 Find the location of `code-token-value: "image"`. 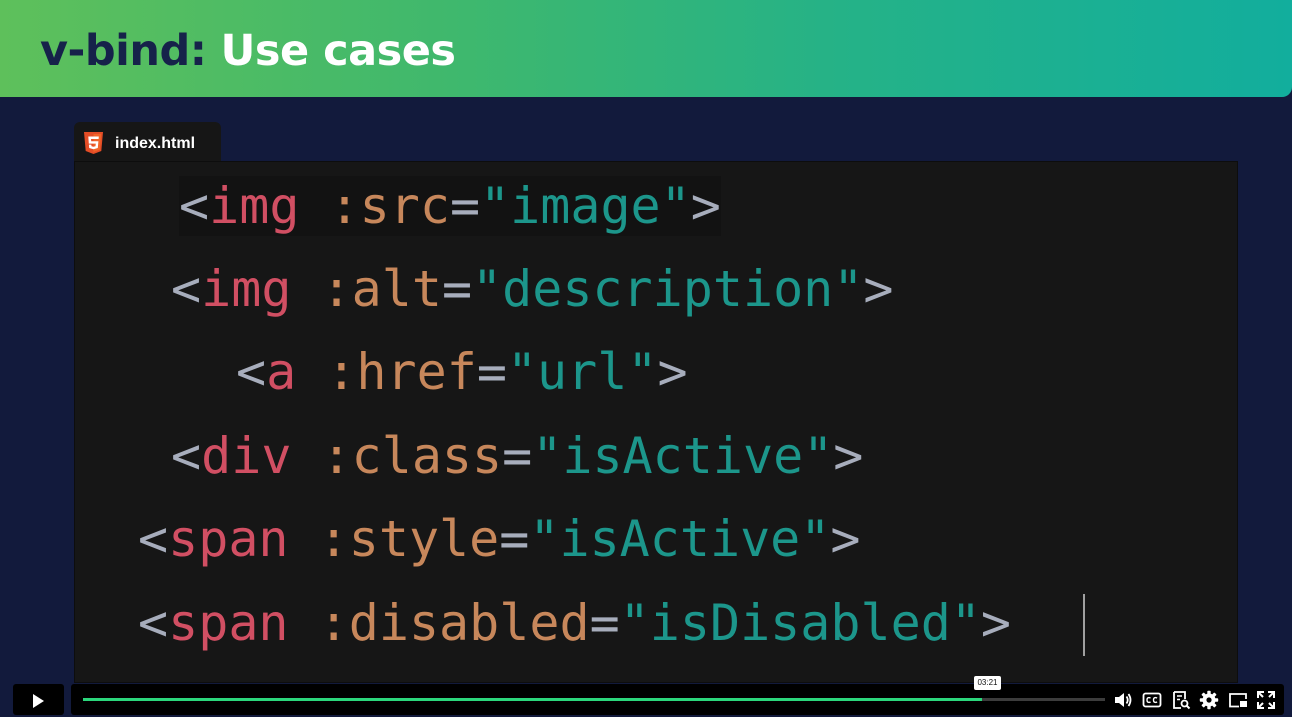

code-token-value: "image" is located at coordinates (585, 206).